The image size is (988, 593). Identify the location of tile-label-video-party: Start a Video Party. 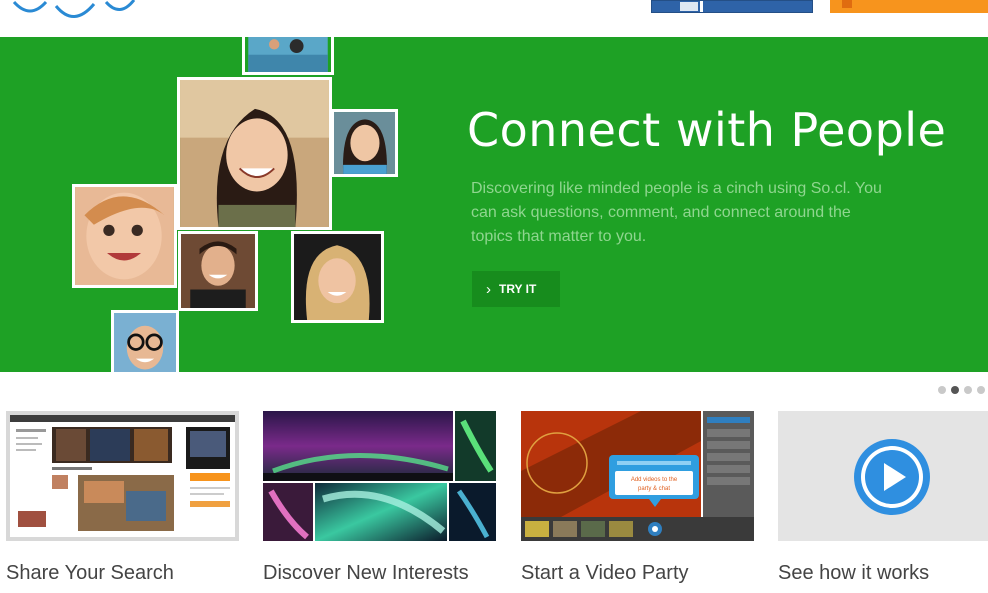
(605, 573).